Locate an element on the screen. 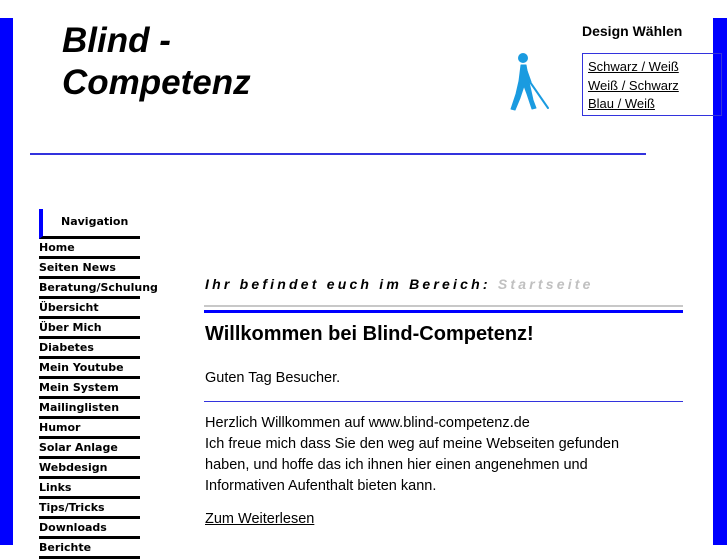 This screenshot has height=559, width=727. nav-item-seiten-news: Seiten News is located at coordinates (89, 269).